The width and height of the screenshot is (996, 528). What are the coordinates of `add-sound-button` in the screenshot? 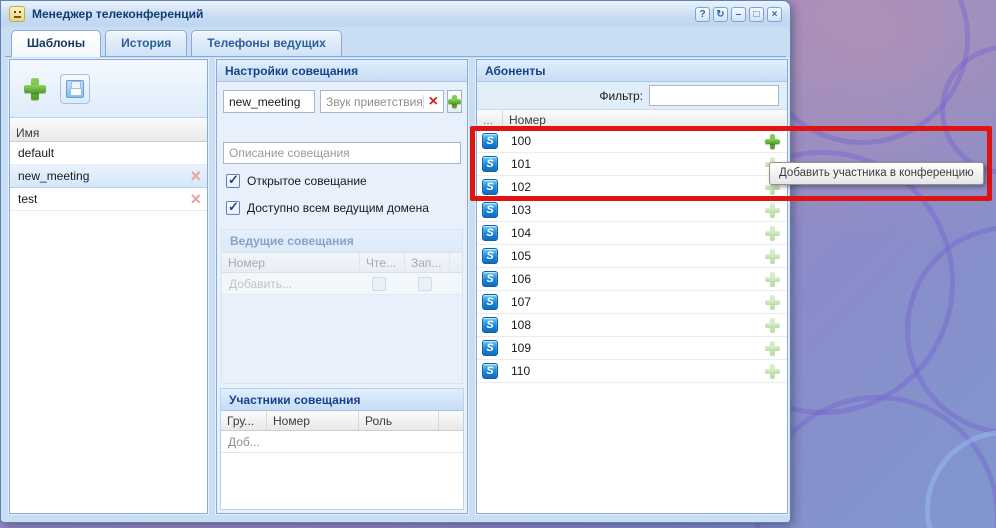 It's located at (454, 101).